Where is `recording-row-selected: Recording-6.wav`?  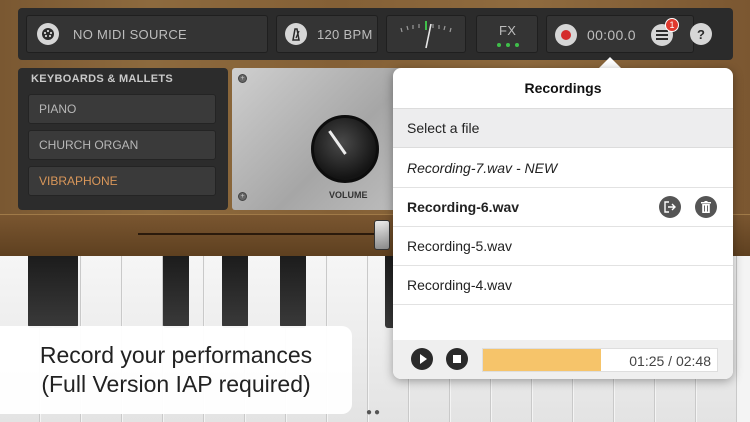 recording-row-selected: Recording-6.wav is located at coordinates (563, 207).